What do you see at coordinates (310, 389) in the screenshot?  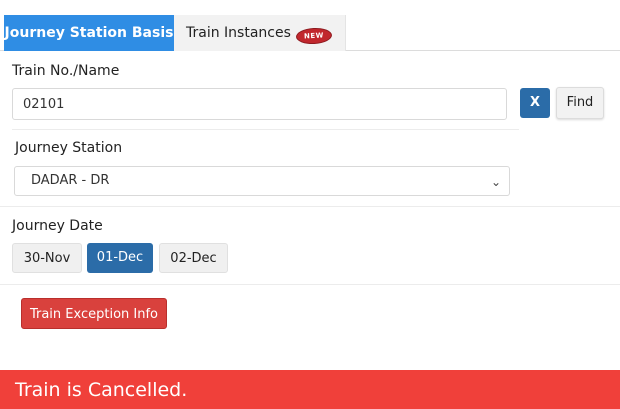 I see `status-alert: Train is Cancelled.` at bounding box center [310, 389].